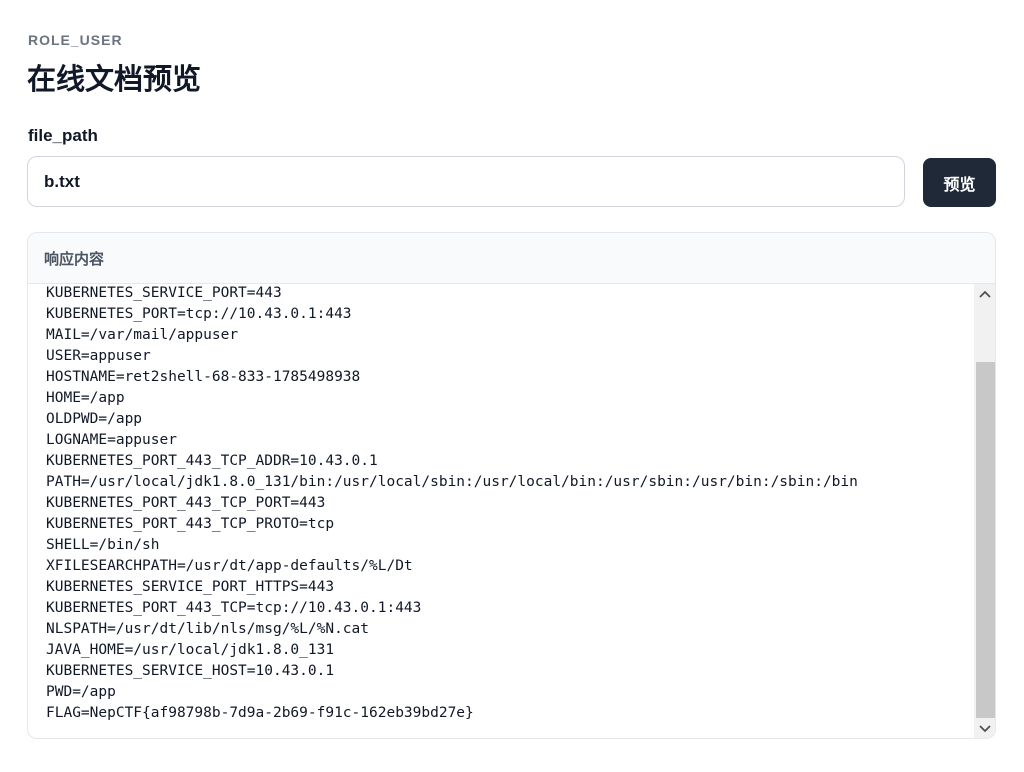 The width and height of the screenshot is (1024, 772). I want to click on file-path-input, so click(466, 181).